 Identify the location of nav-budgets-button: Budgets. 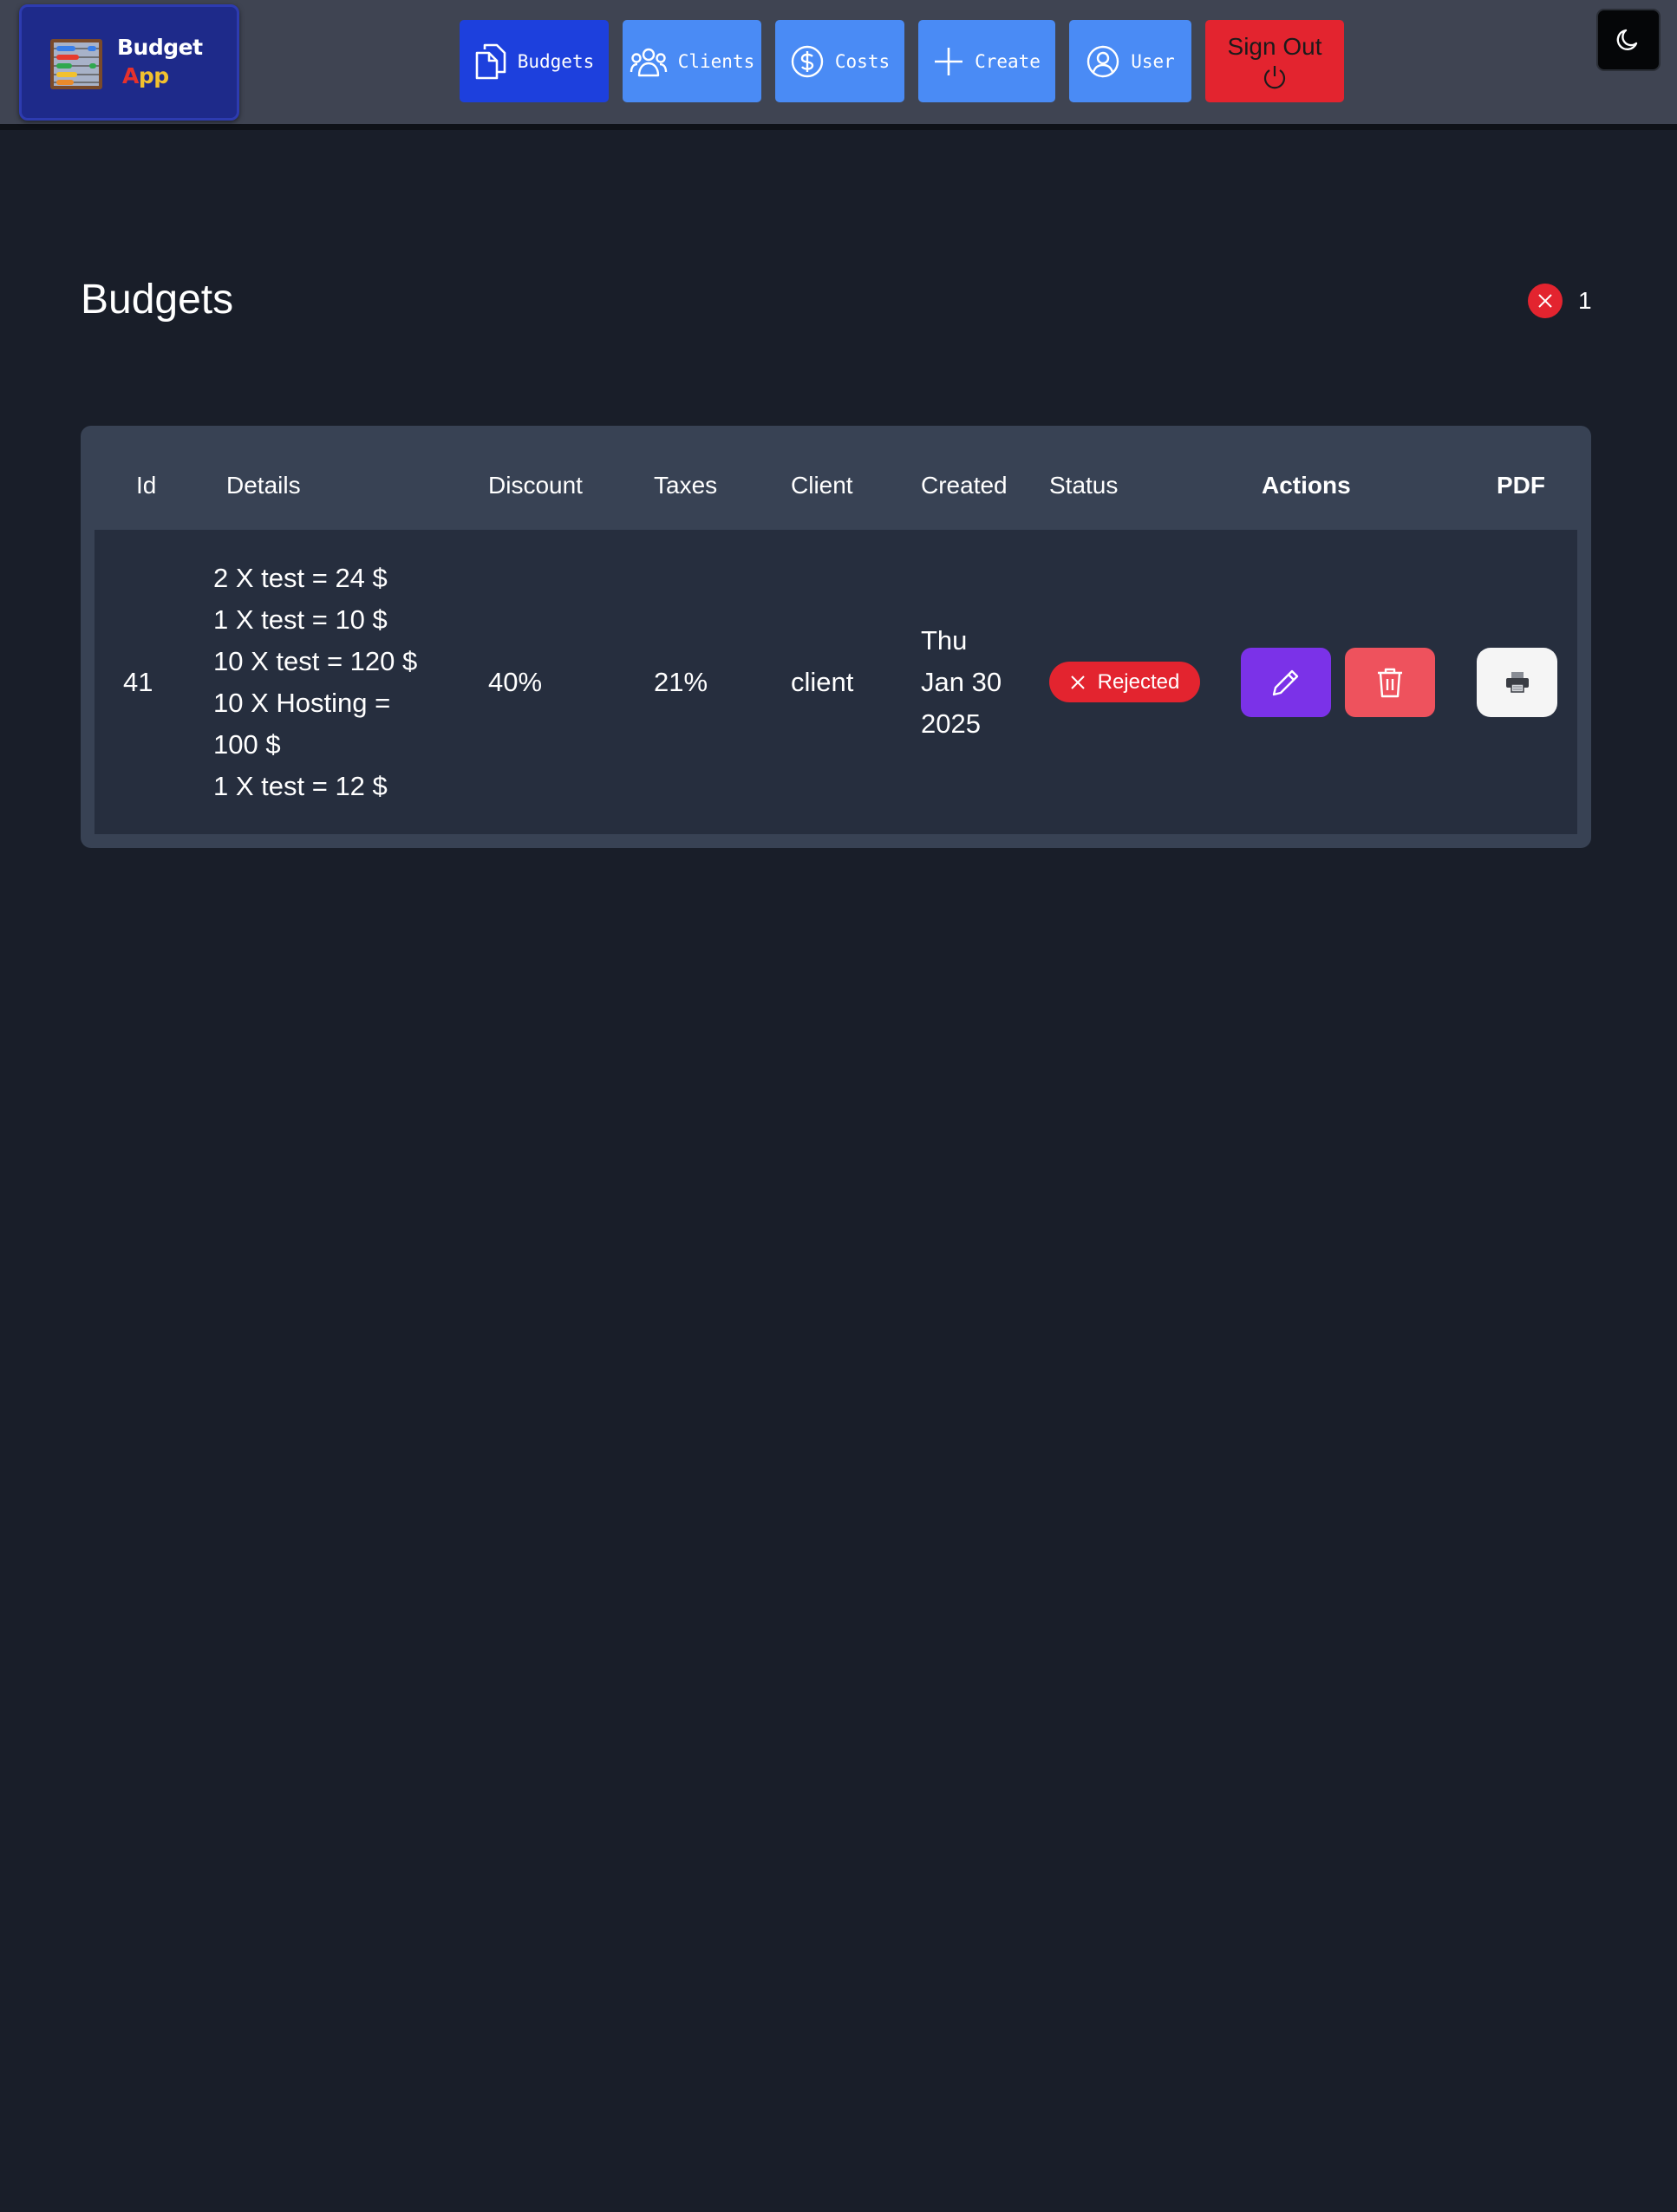
(534, 61).